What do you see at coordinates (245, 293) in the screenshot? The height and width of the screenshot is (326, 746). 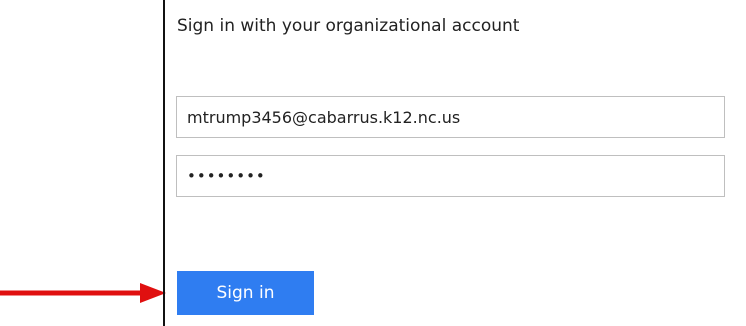 I see `sign-in-button: Sign in` at bounding box center [245, 293].